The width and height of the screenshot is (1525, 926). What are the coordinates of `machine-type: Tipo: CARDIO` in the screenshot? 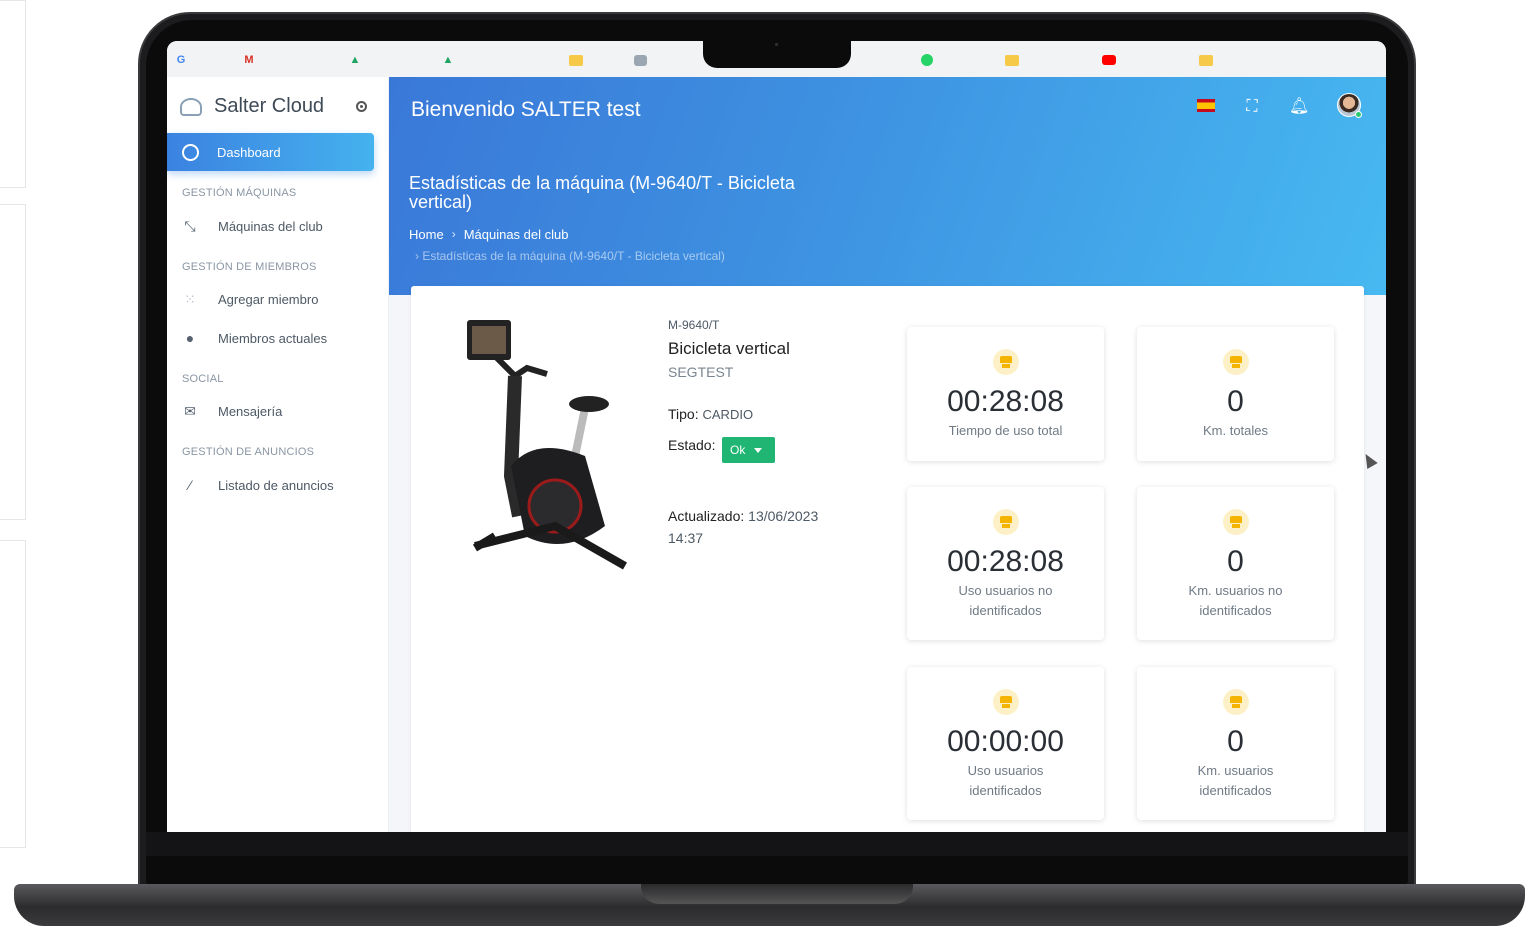 It's located at (710, 414).